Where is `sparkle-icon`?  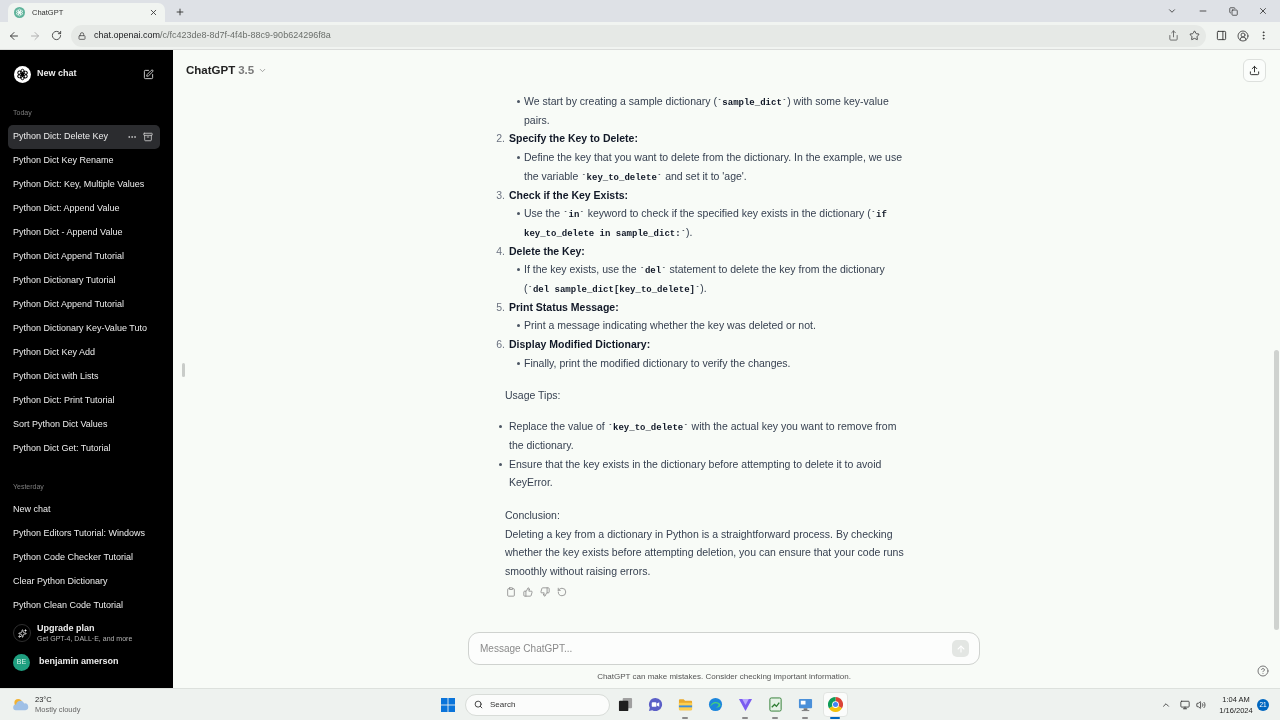 sparkle-icon is located at coordinates (22, 633).